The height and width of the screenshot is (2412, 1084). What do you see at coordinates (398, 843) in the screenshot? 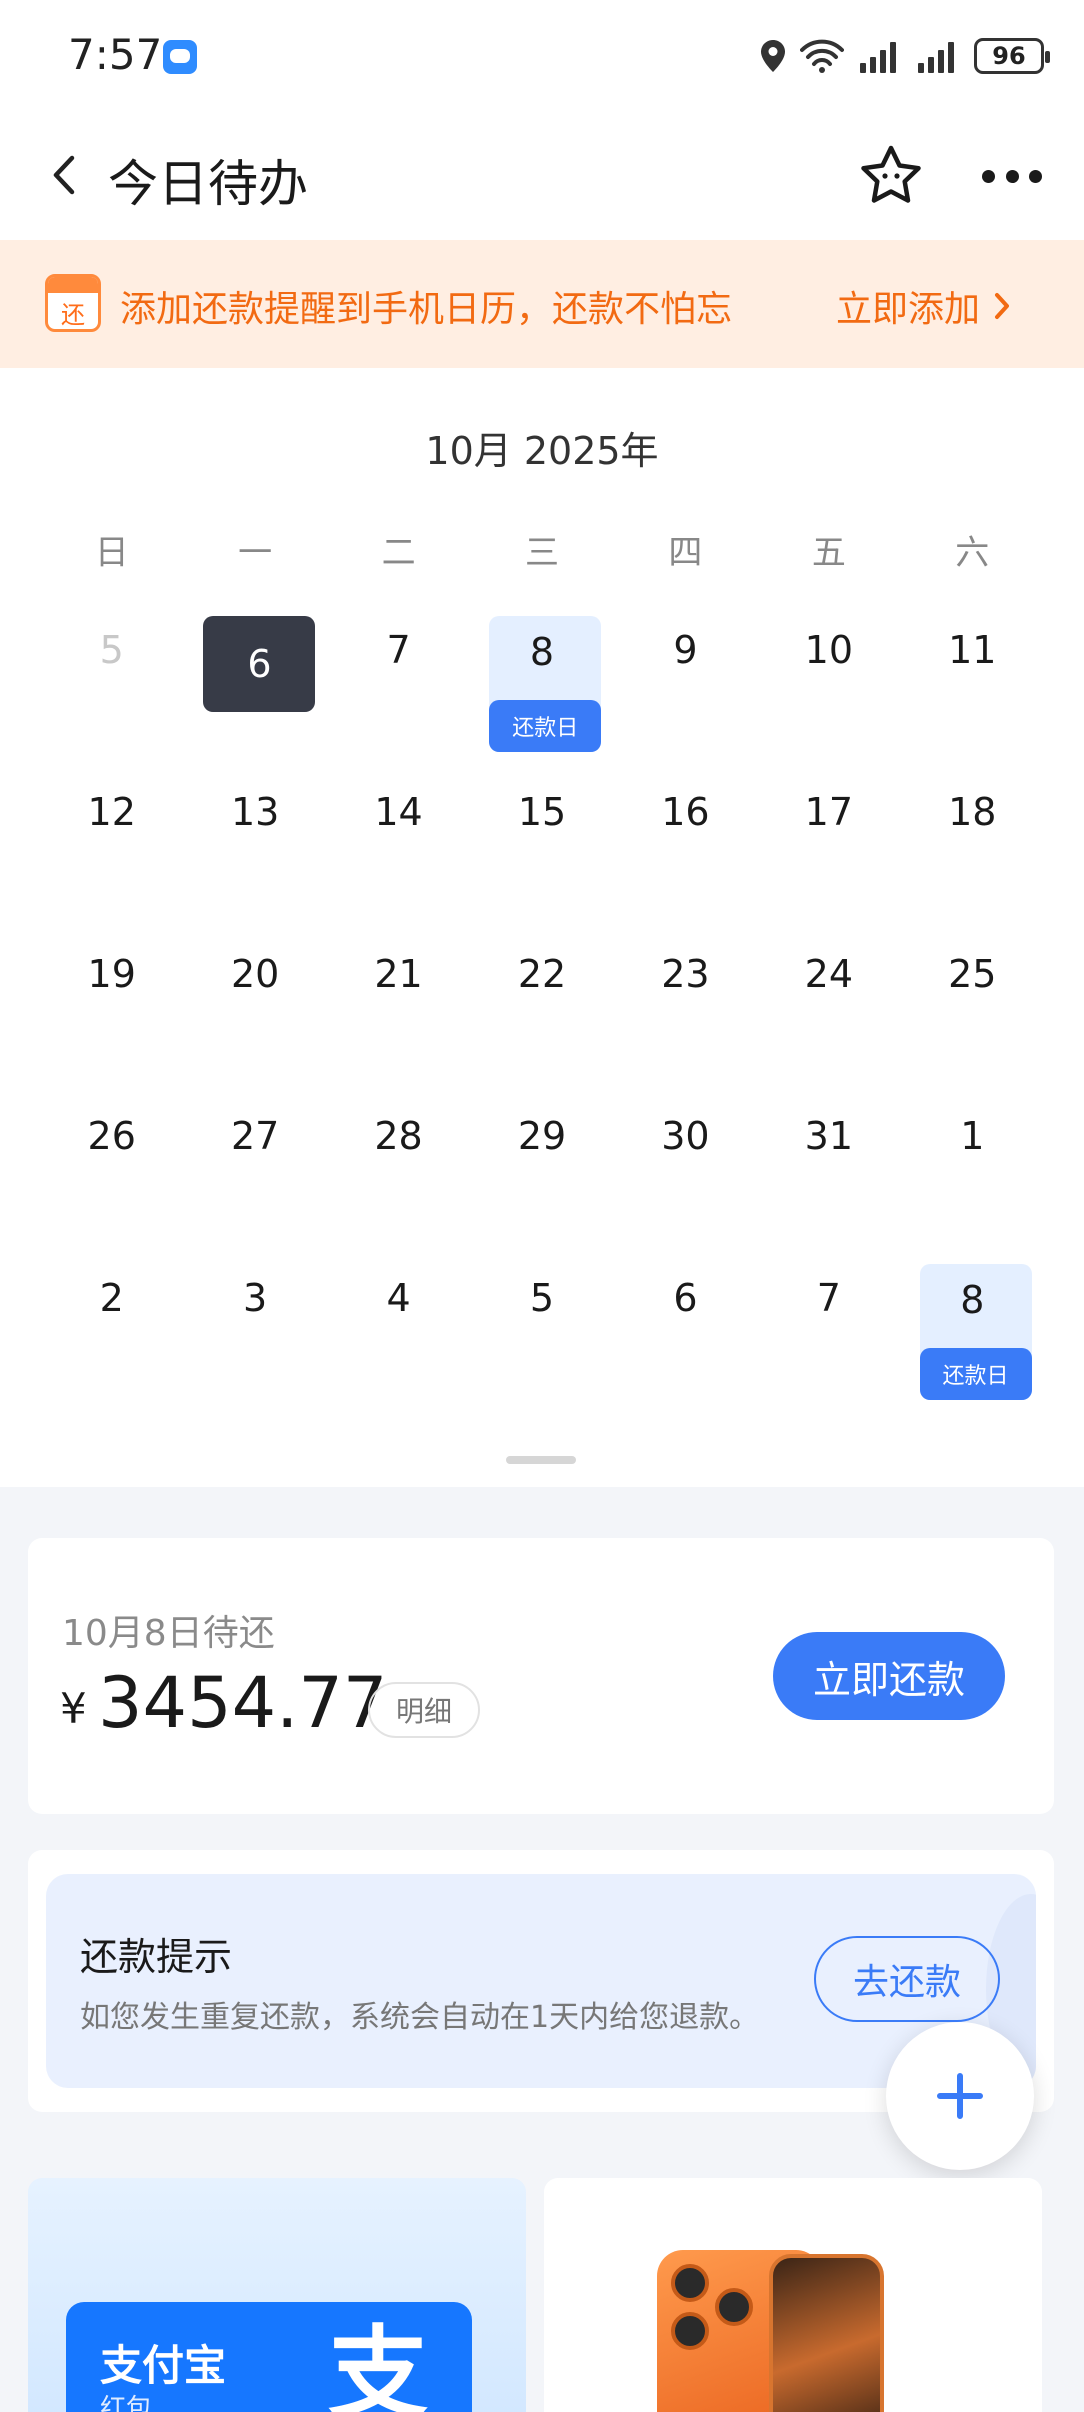
I see `calendar-day: 14` at bounding box center [398, 843].